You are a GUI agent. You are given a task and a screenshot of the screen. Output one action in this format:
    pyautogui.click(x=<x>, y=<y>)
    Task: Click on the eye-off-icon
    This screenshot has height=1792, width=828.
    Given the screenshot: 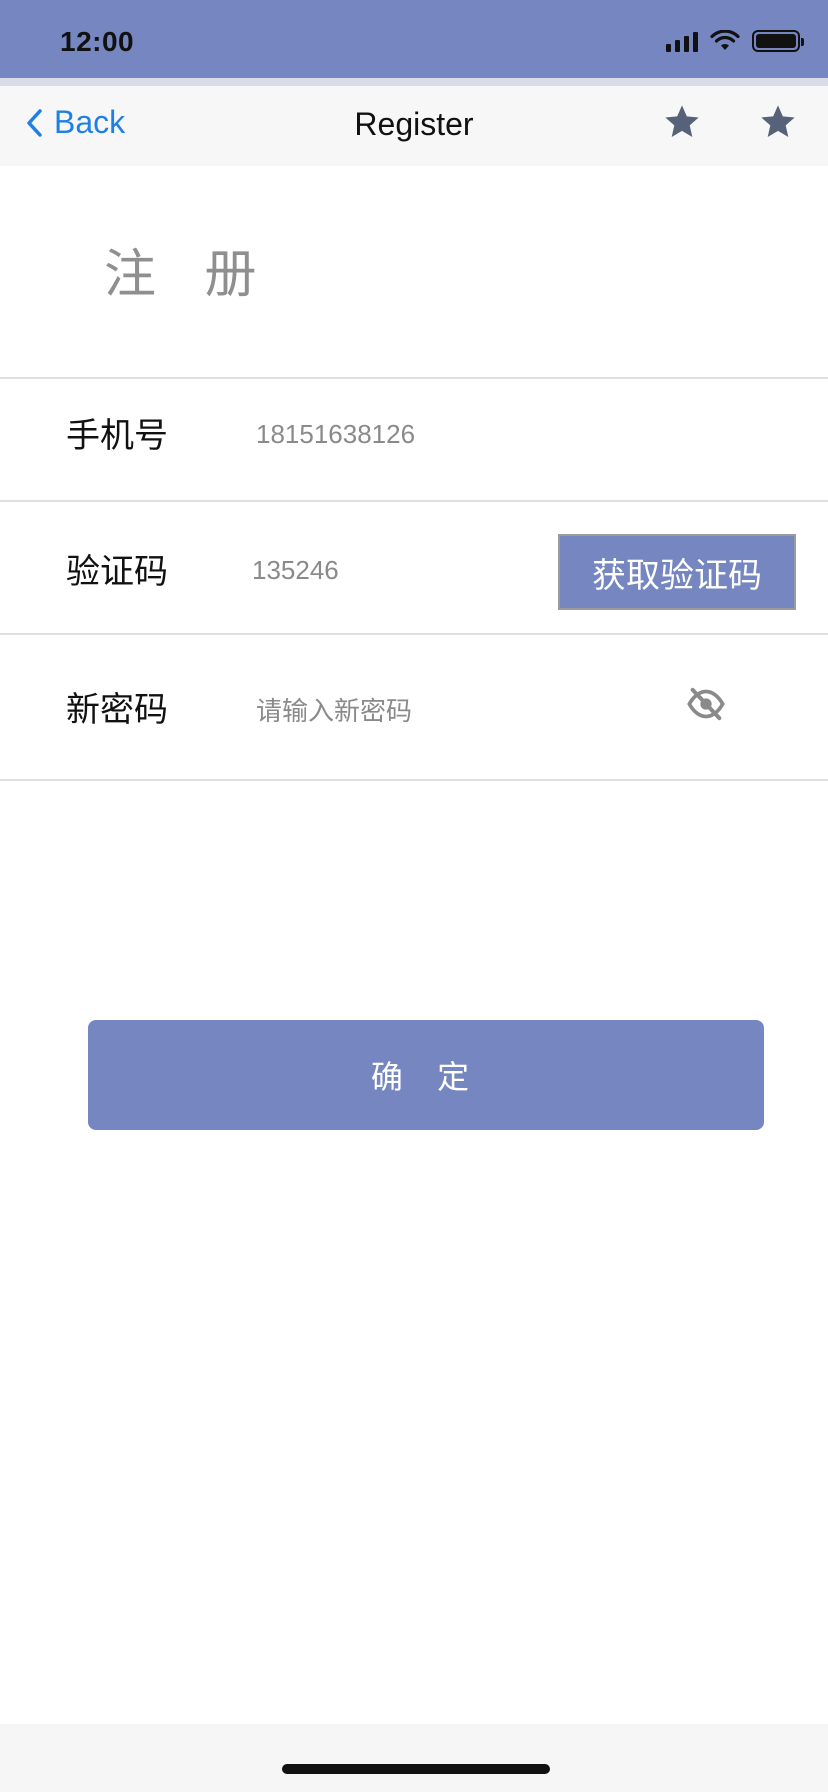 What is the action you would take?
    pyautogui.click(x=706, y=704)
    